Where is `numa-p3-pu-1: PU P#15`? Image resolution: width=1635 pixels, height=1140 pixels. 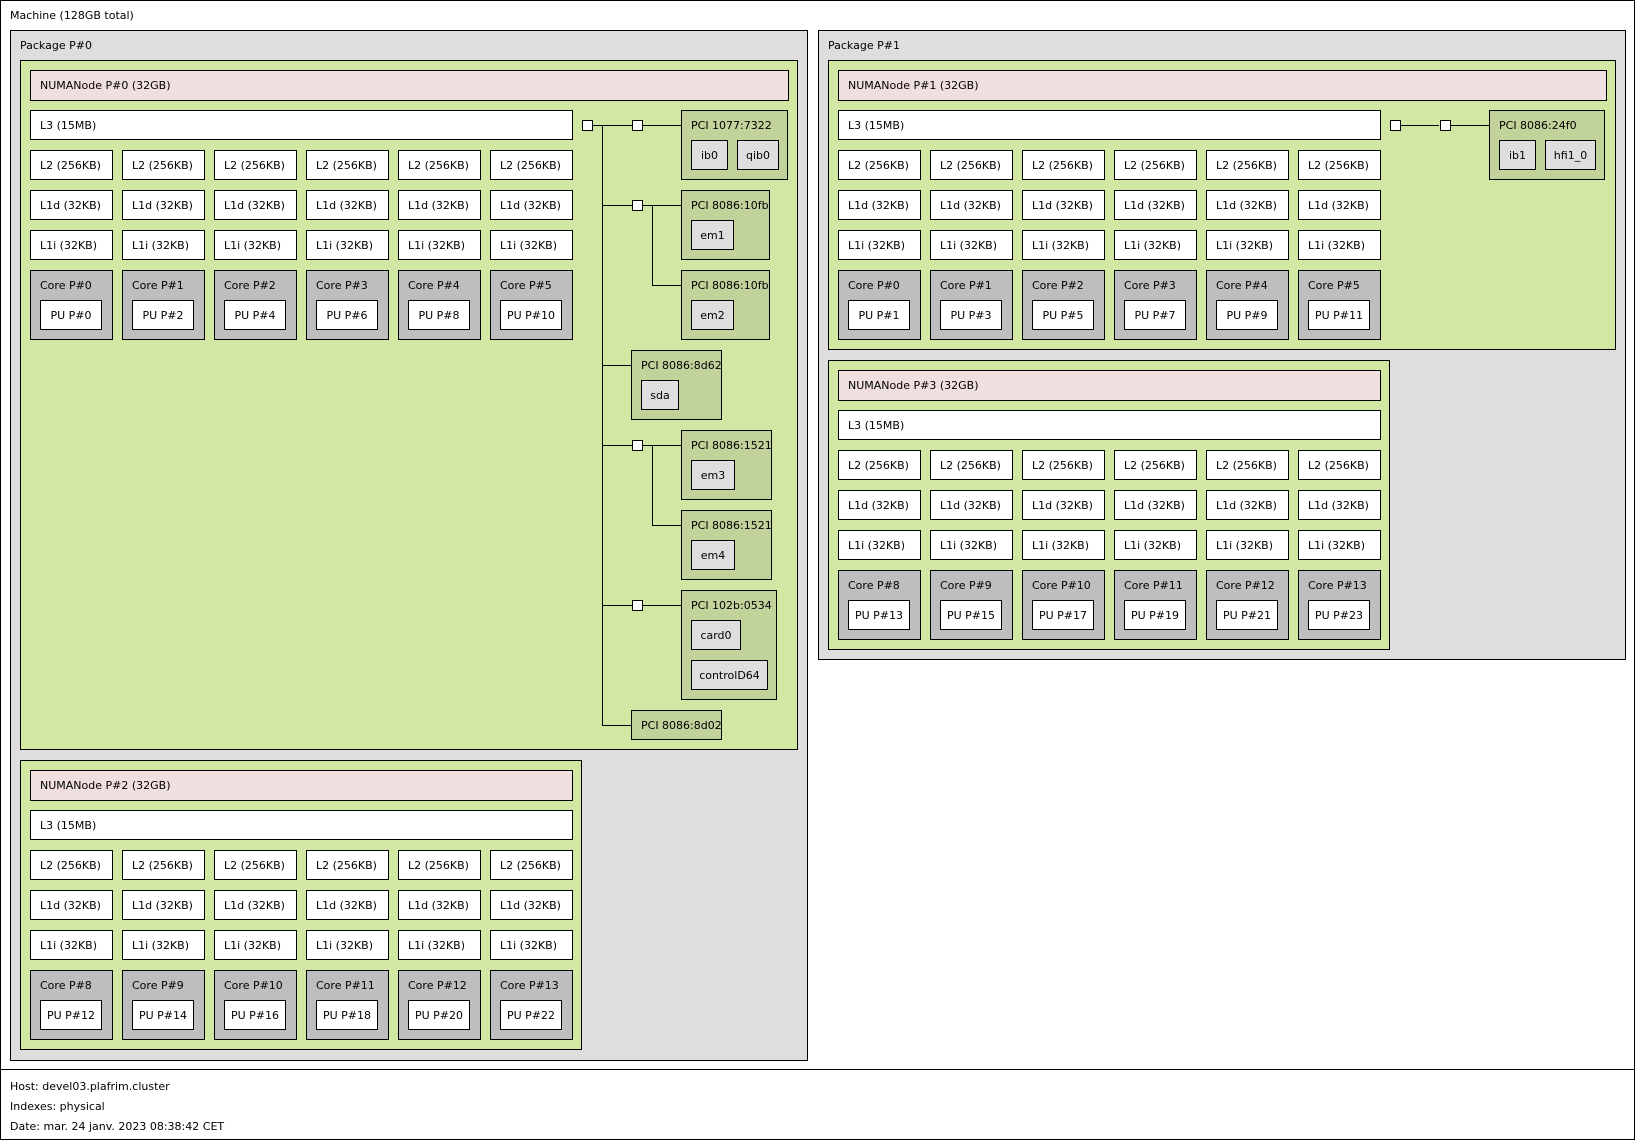
numa-p3-pu-1: PU P#15 is located at coordinates (971, 615).